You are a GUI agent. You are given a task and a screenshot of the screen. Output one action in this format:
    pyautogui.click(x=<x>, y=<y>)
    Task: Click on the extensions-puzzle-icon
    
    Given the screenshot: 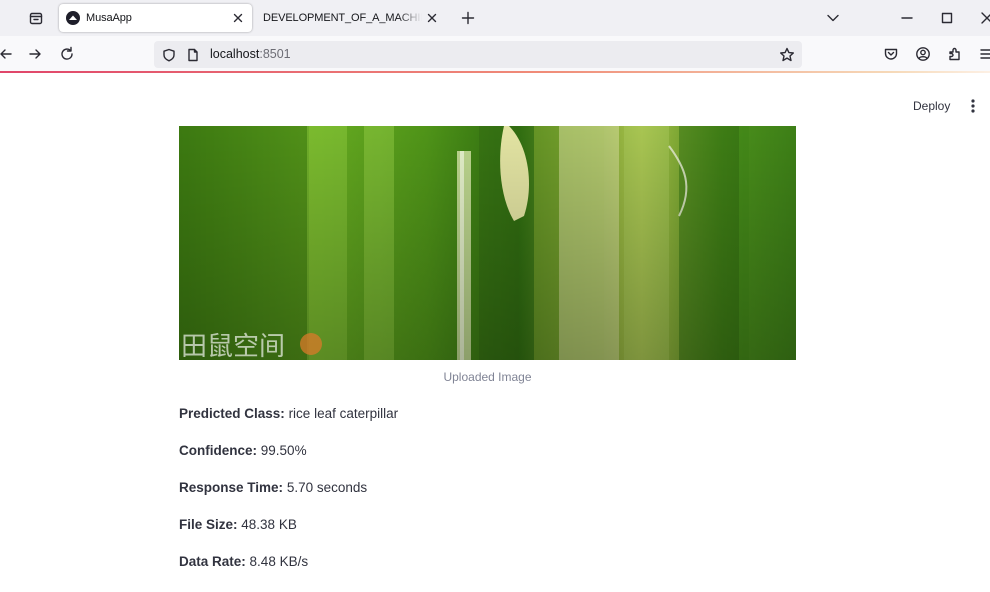 What is the action you would take?
    pyautogui.click(x=955, y=54)
    